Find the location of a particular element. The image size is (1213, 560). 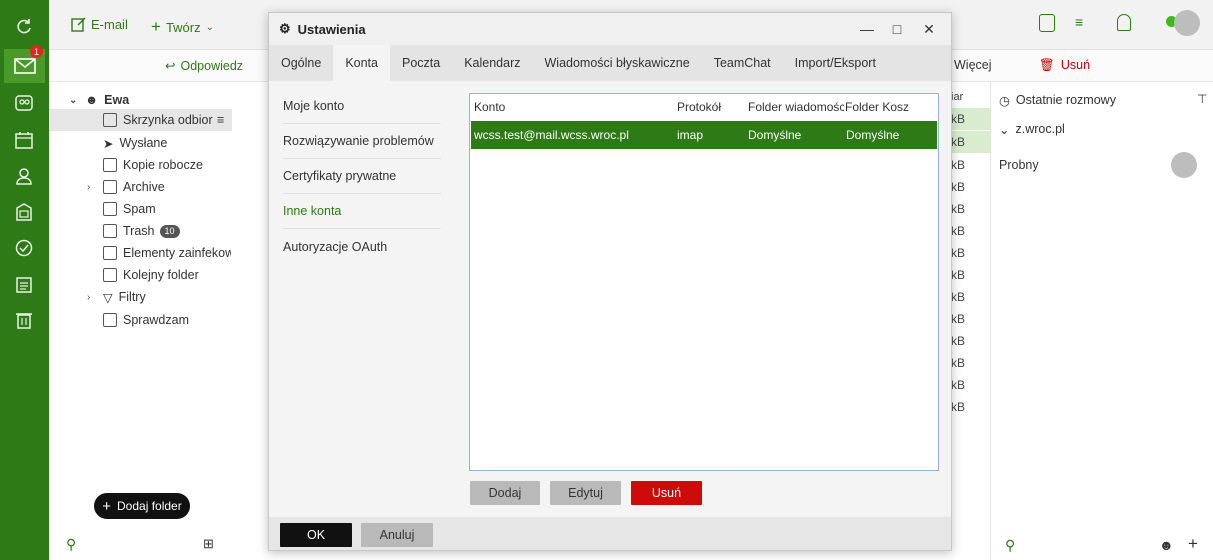

group-row: ⌄ z.wroc.pl is located at coordinates (1032, 129).